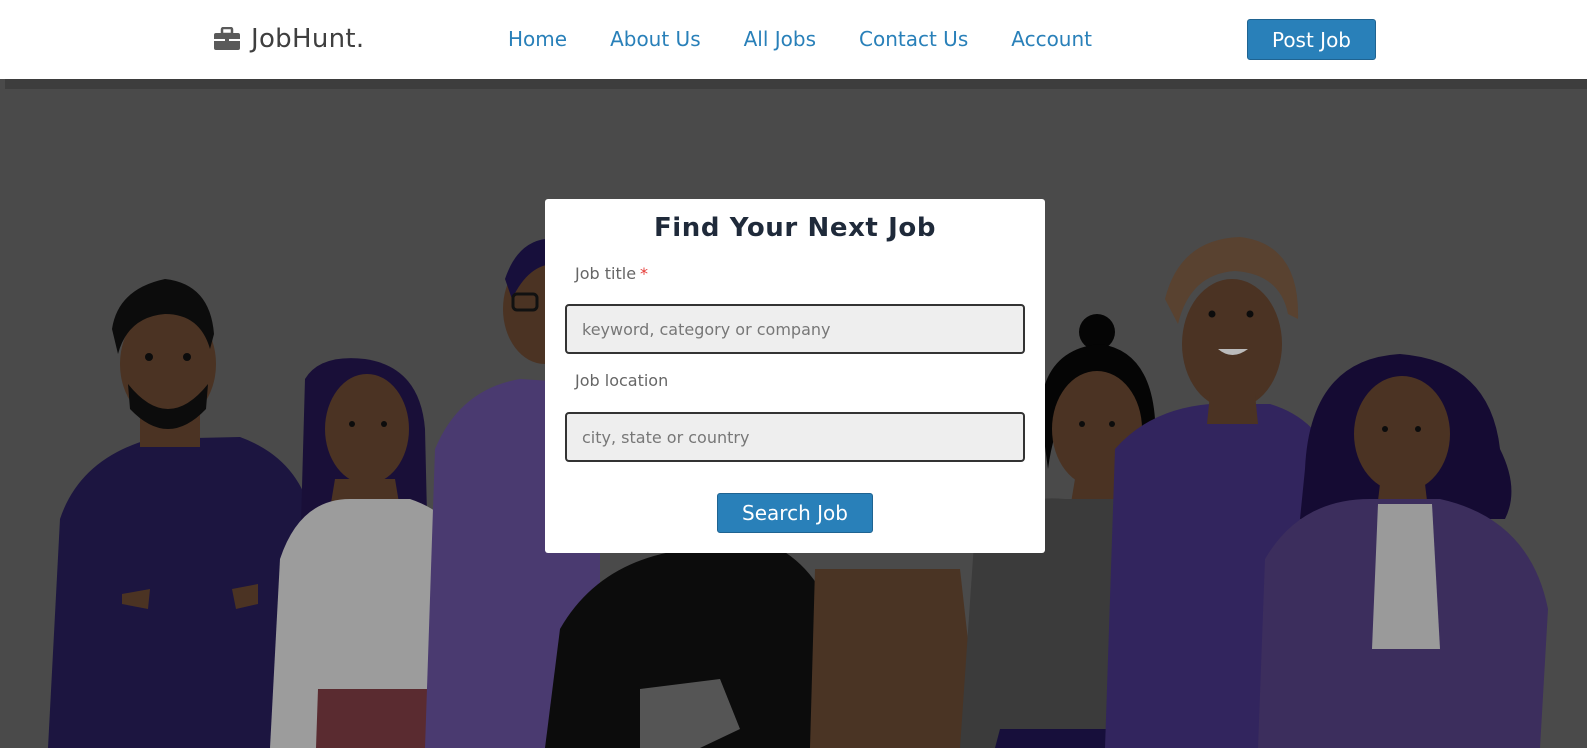  What do you see at coordinates (227, 38) in the screenshot?
I see `briefcase-icon` at bounding box center [227, 38].